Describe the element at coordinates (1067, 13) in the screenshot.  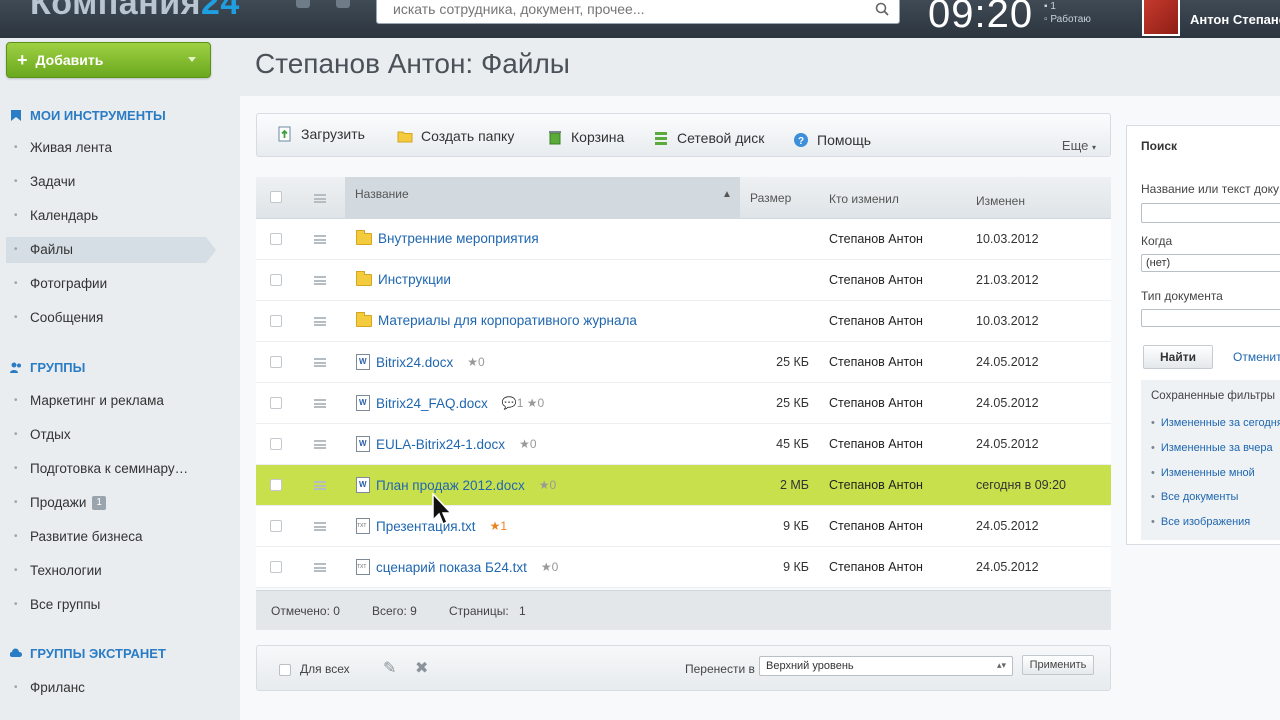
I see `work-status: ▪ 1 ▫ Работаю` at that location.